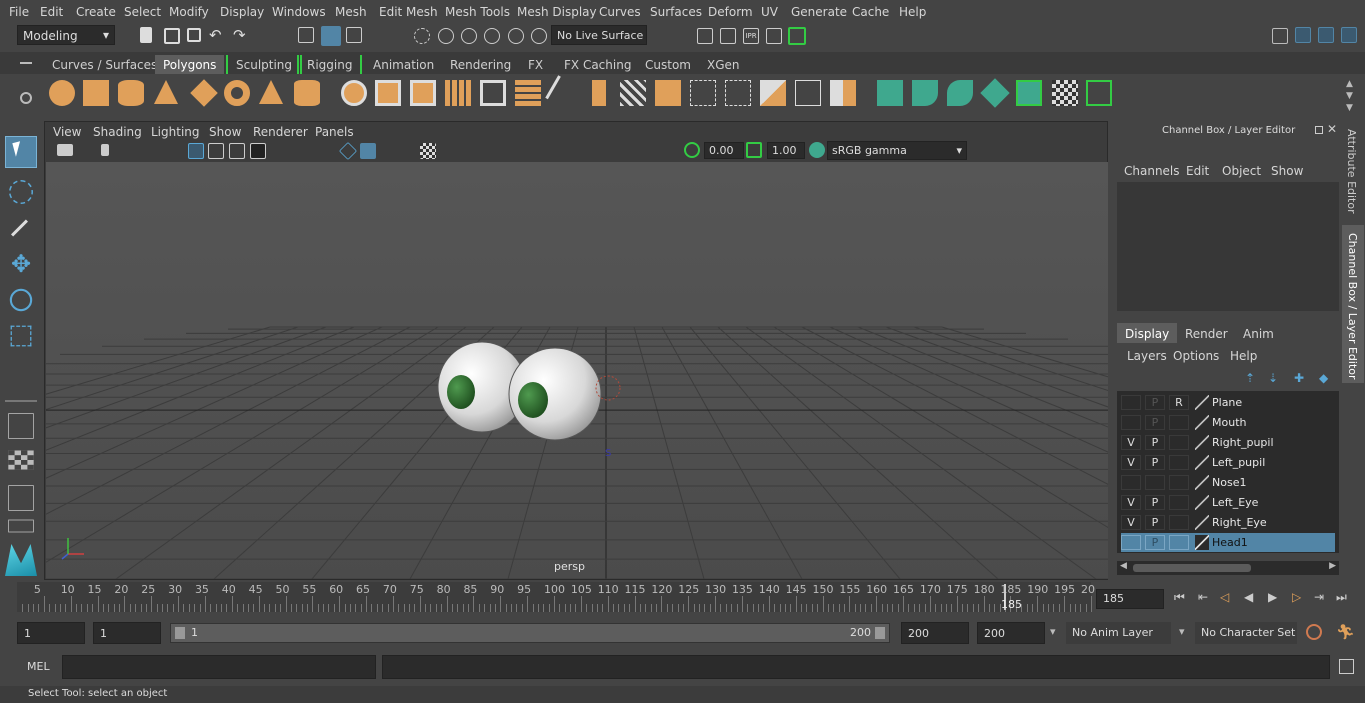 Image resolution: width=1365 pixels, height=703 pixels. I want to click on new-layer-icon: ✚, so click(1299, 378).